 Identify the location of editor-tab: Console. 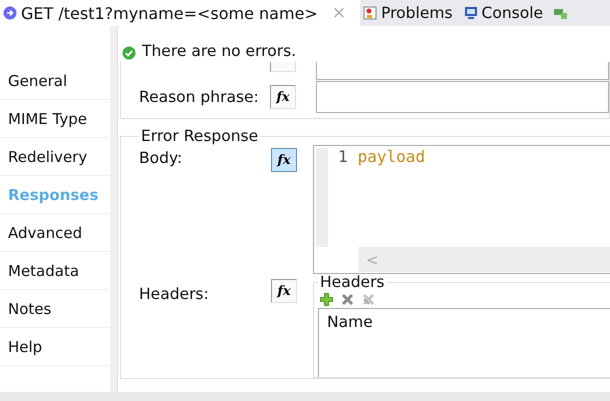
(506, 13).